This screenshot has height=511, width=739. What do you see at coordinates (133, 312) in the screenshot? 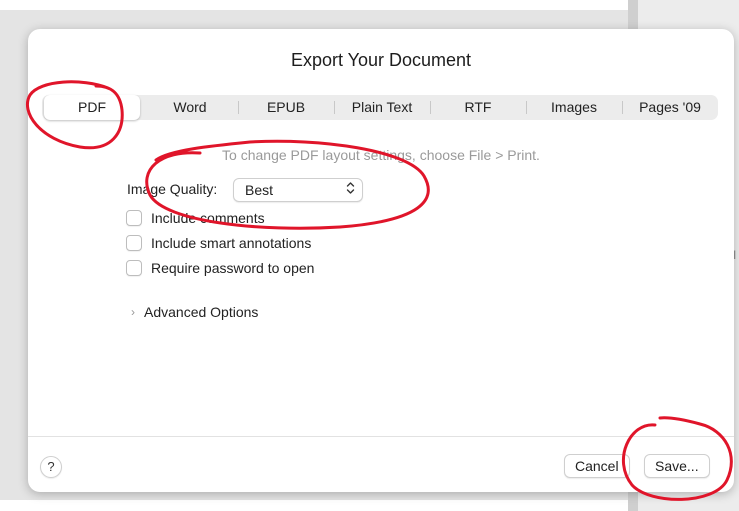
I see `chevron-right-icon: ›` at bounding box center [133, 312].